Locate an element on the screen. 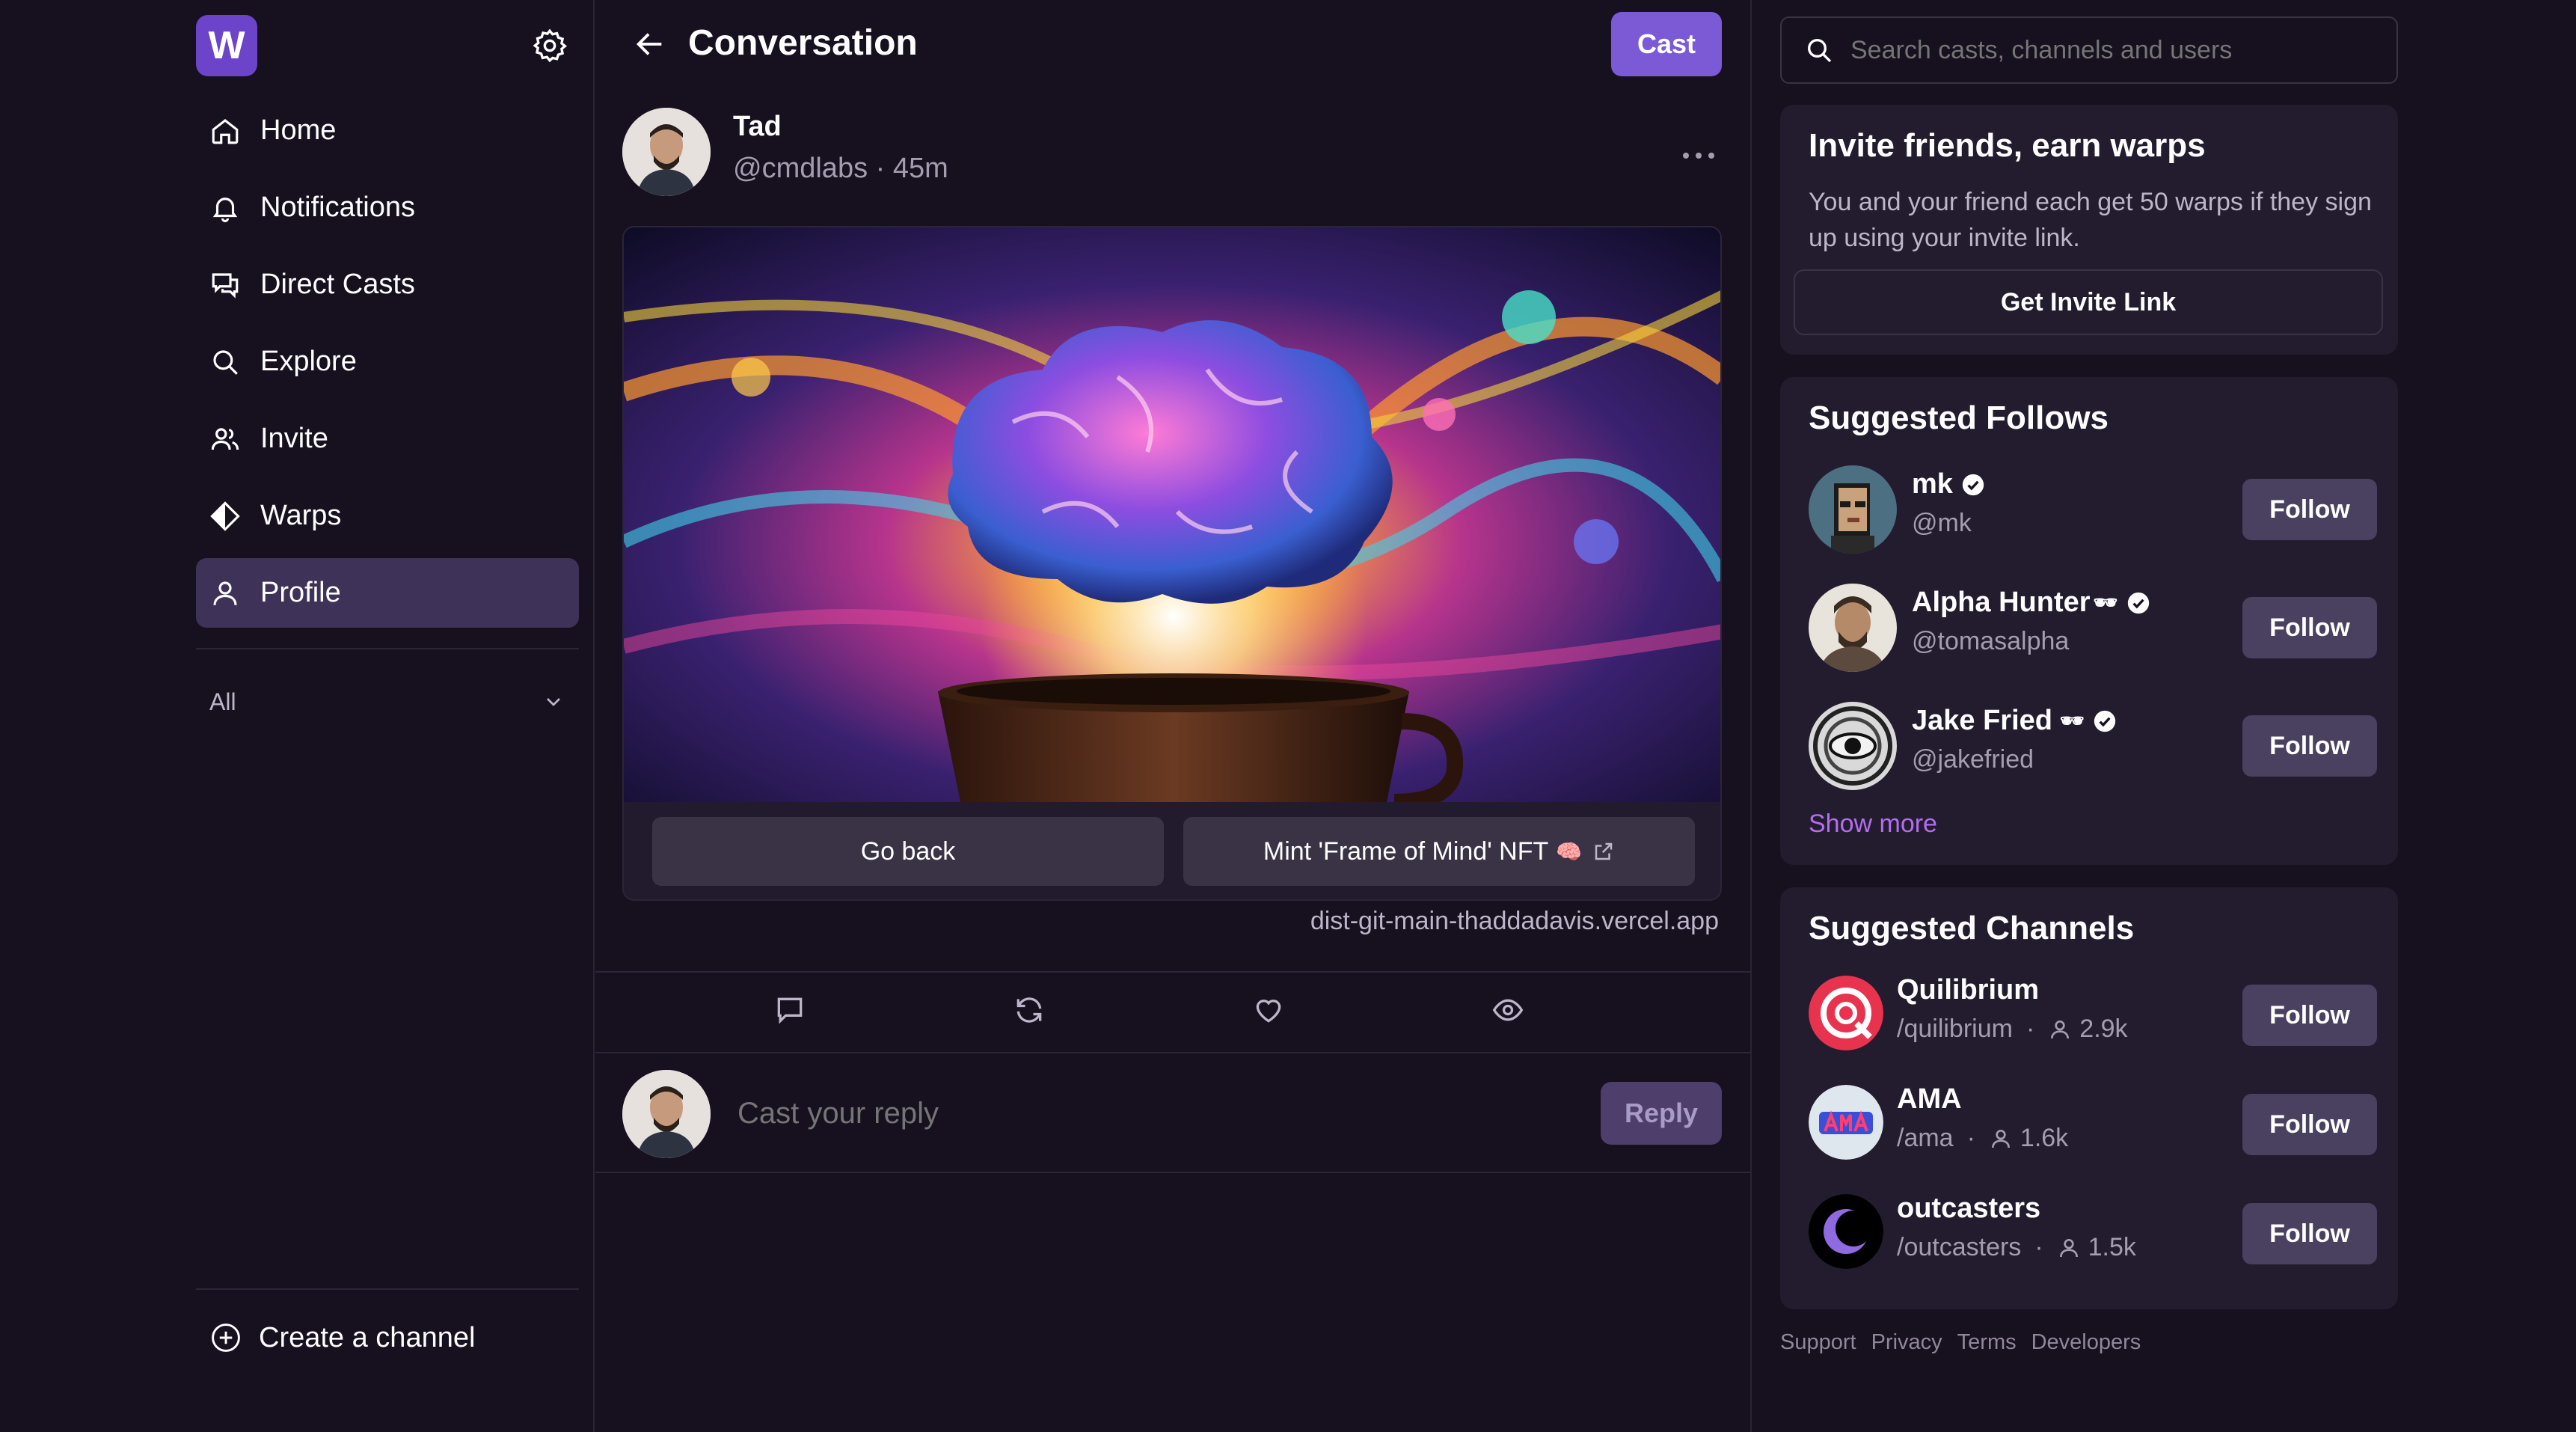 Image resolution: width=2576 pixels, height=1432 pixels. page-title: Conversation is located at coordinates (803, 43).